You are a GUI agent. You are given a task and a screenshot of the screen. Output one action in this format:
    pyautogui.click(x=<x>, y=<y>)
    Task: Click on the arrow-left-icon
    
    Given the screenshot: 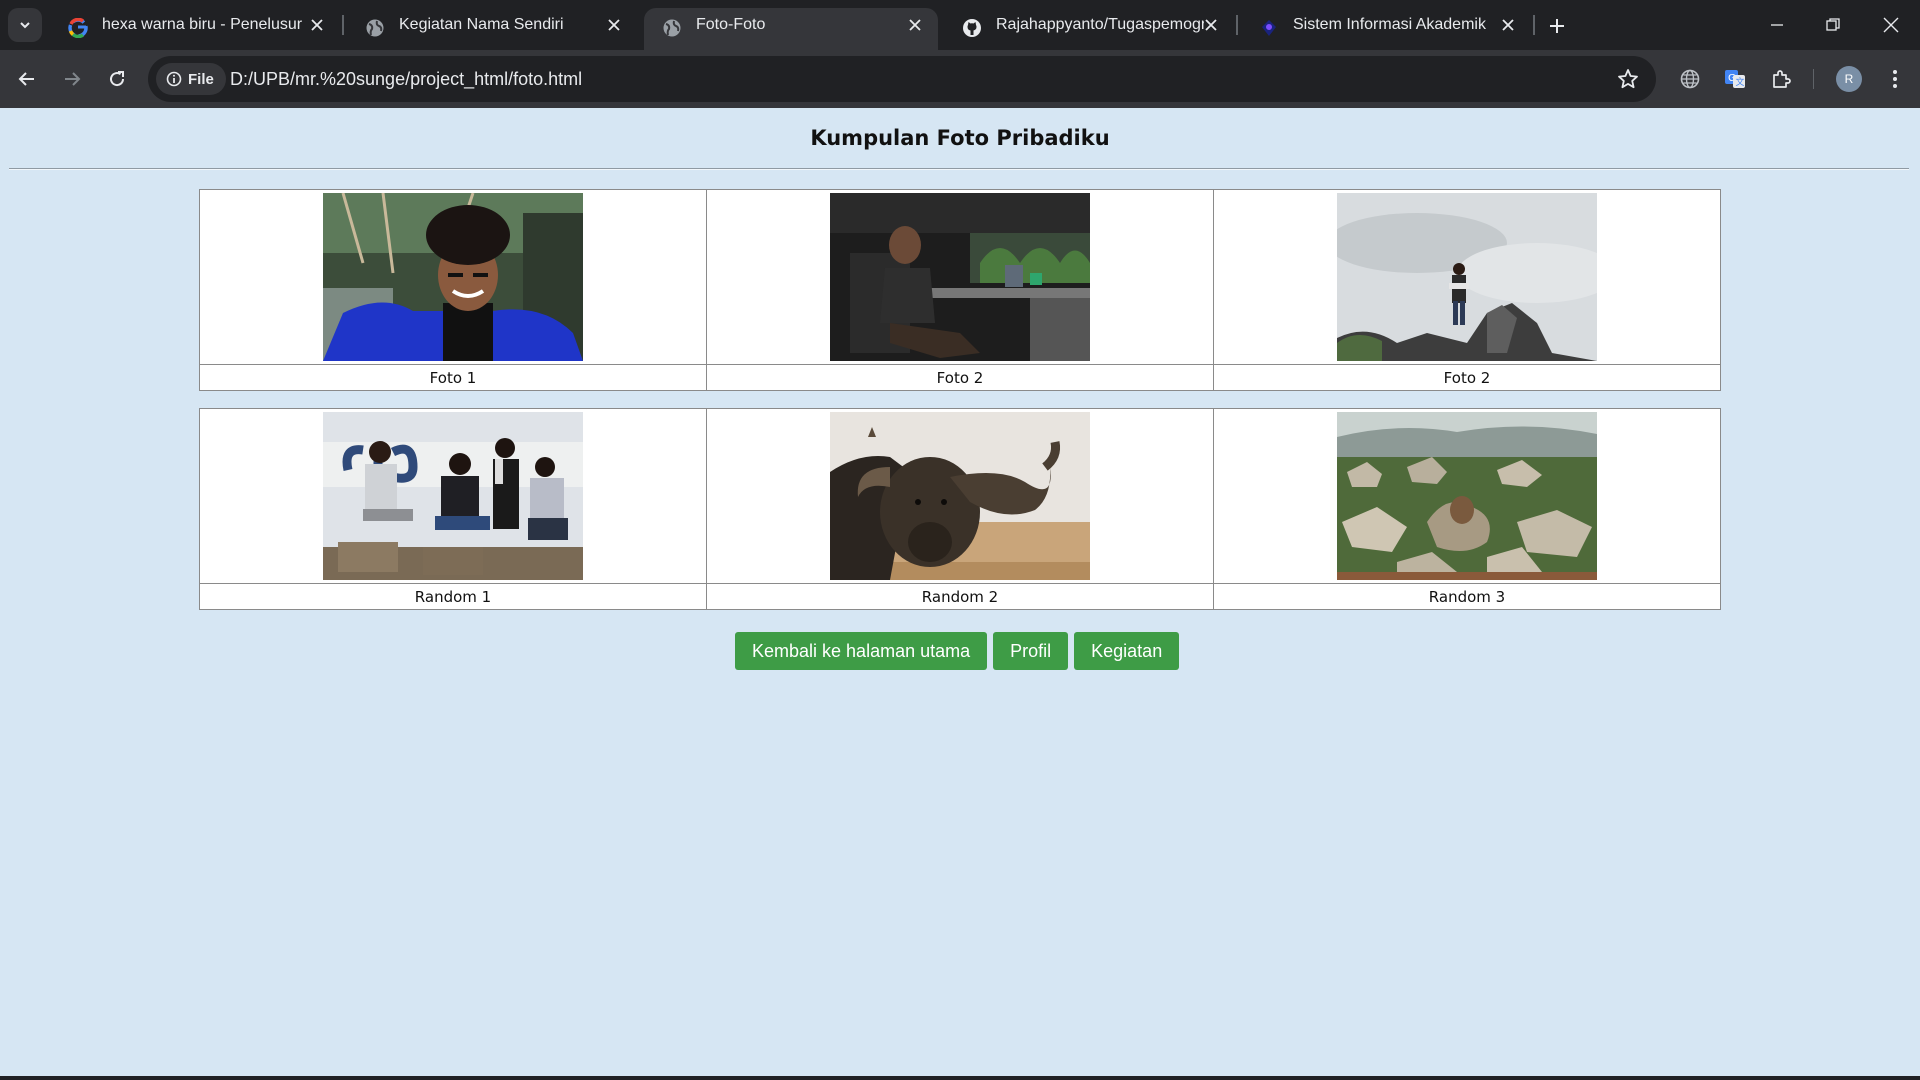 What is the action you would take?
    pyautogui.click(x=26, y=79)
    